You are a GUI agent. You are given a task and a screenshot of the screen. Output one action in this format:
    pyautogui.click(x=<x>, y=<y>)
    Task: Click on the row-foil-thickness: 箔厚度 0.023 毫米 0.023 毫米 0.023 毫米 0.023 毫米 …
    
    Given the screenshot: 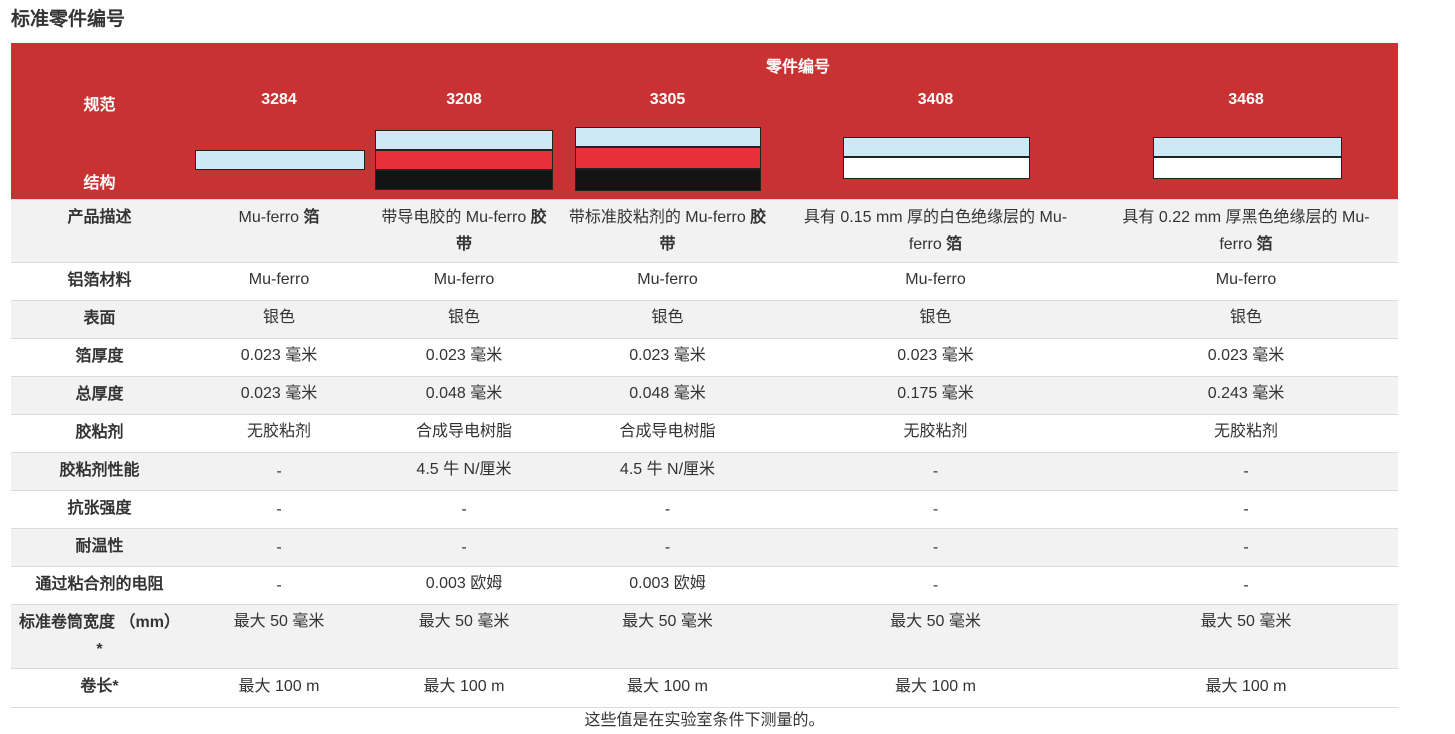 What is the action you would take?
    pyautogui.click(x=704, y=357)
    